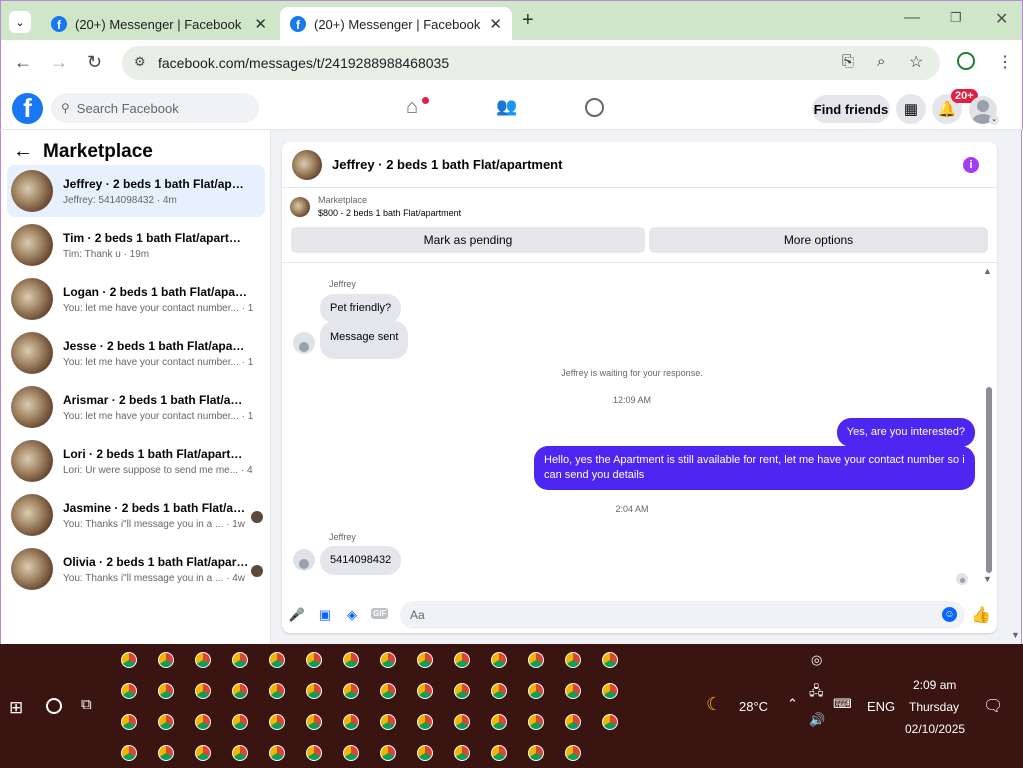  What do you see at coordinates (956, 18) in the screenshot?
I see `maximize-button: ❐` at bounding box center [956, 18].